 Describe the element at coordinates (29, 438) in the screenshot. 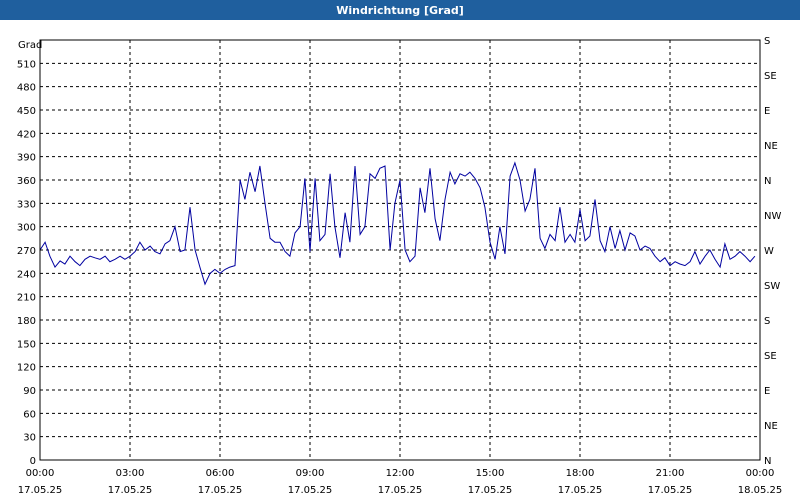

I see `y-tick-label: 30` at that location.